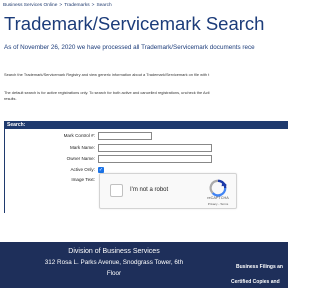 The image size is (320, 288). Describe the element at coordinates (114, 251) in the screenshot. I see `footer-division-title: Division of Business Services` at that location.